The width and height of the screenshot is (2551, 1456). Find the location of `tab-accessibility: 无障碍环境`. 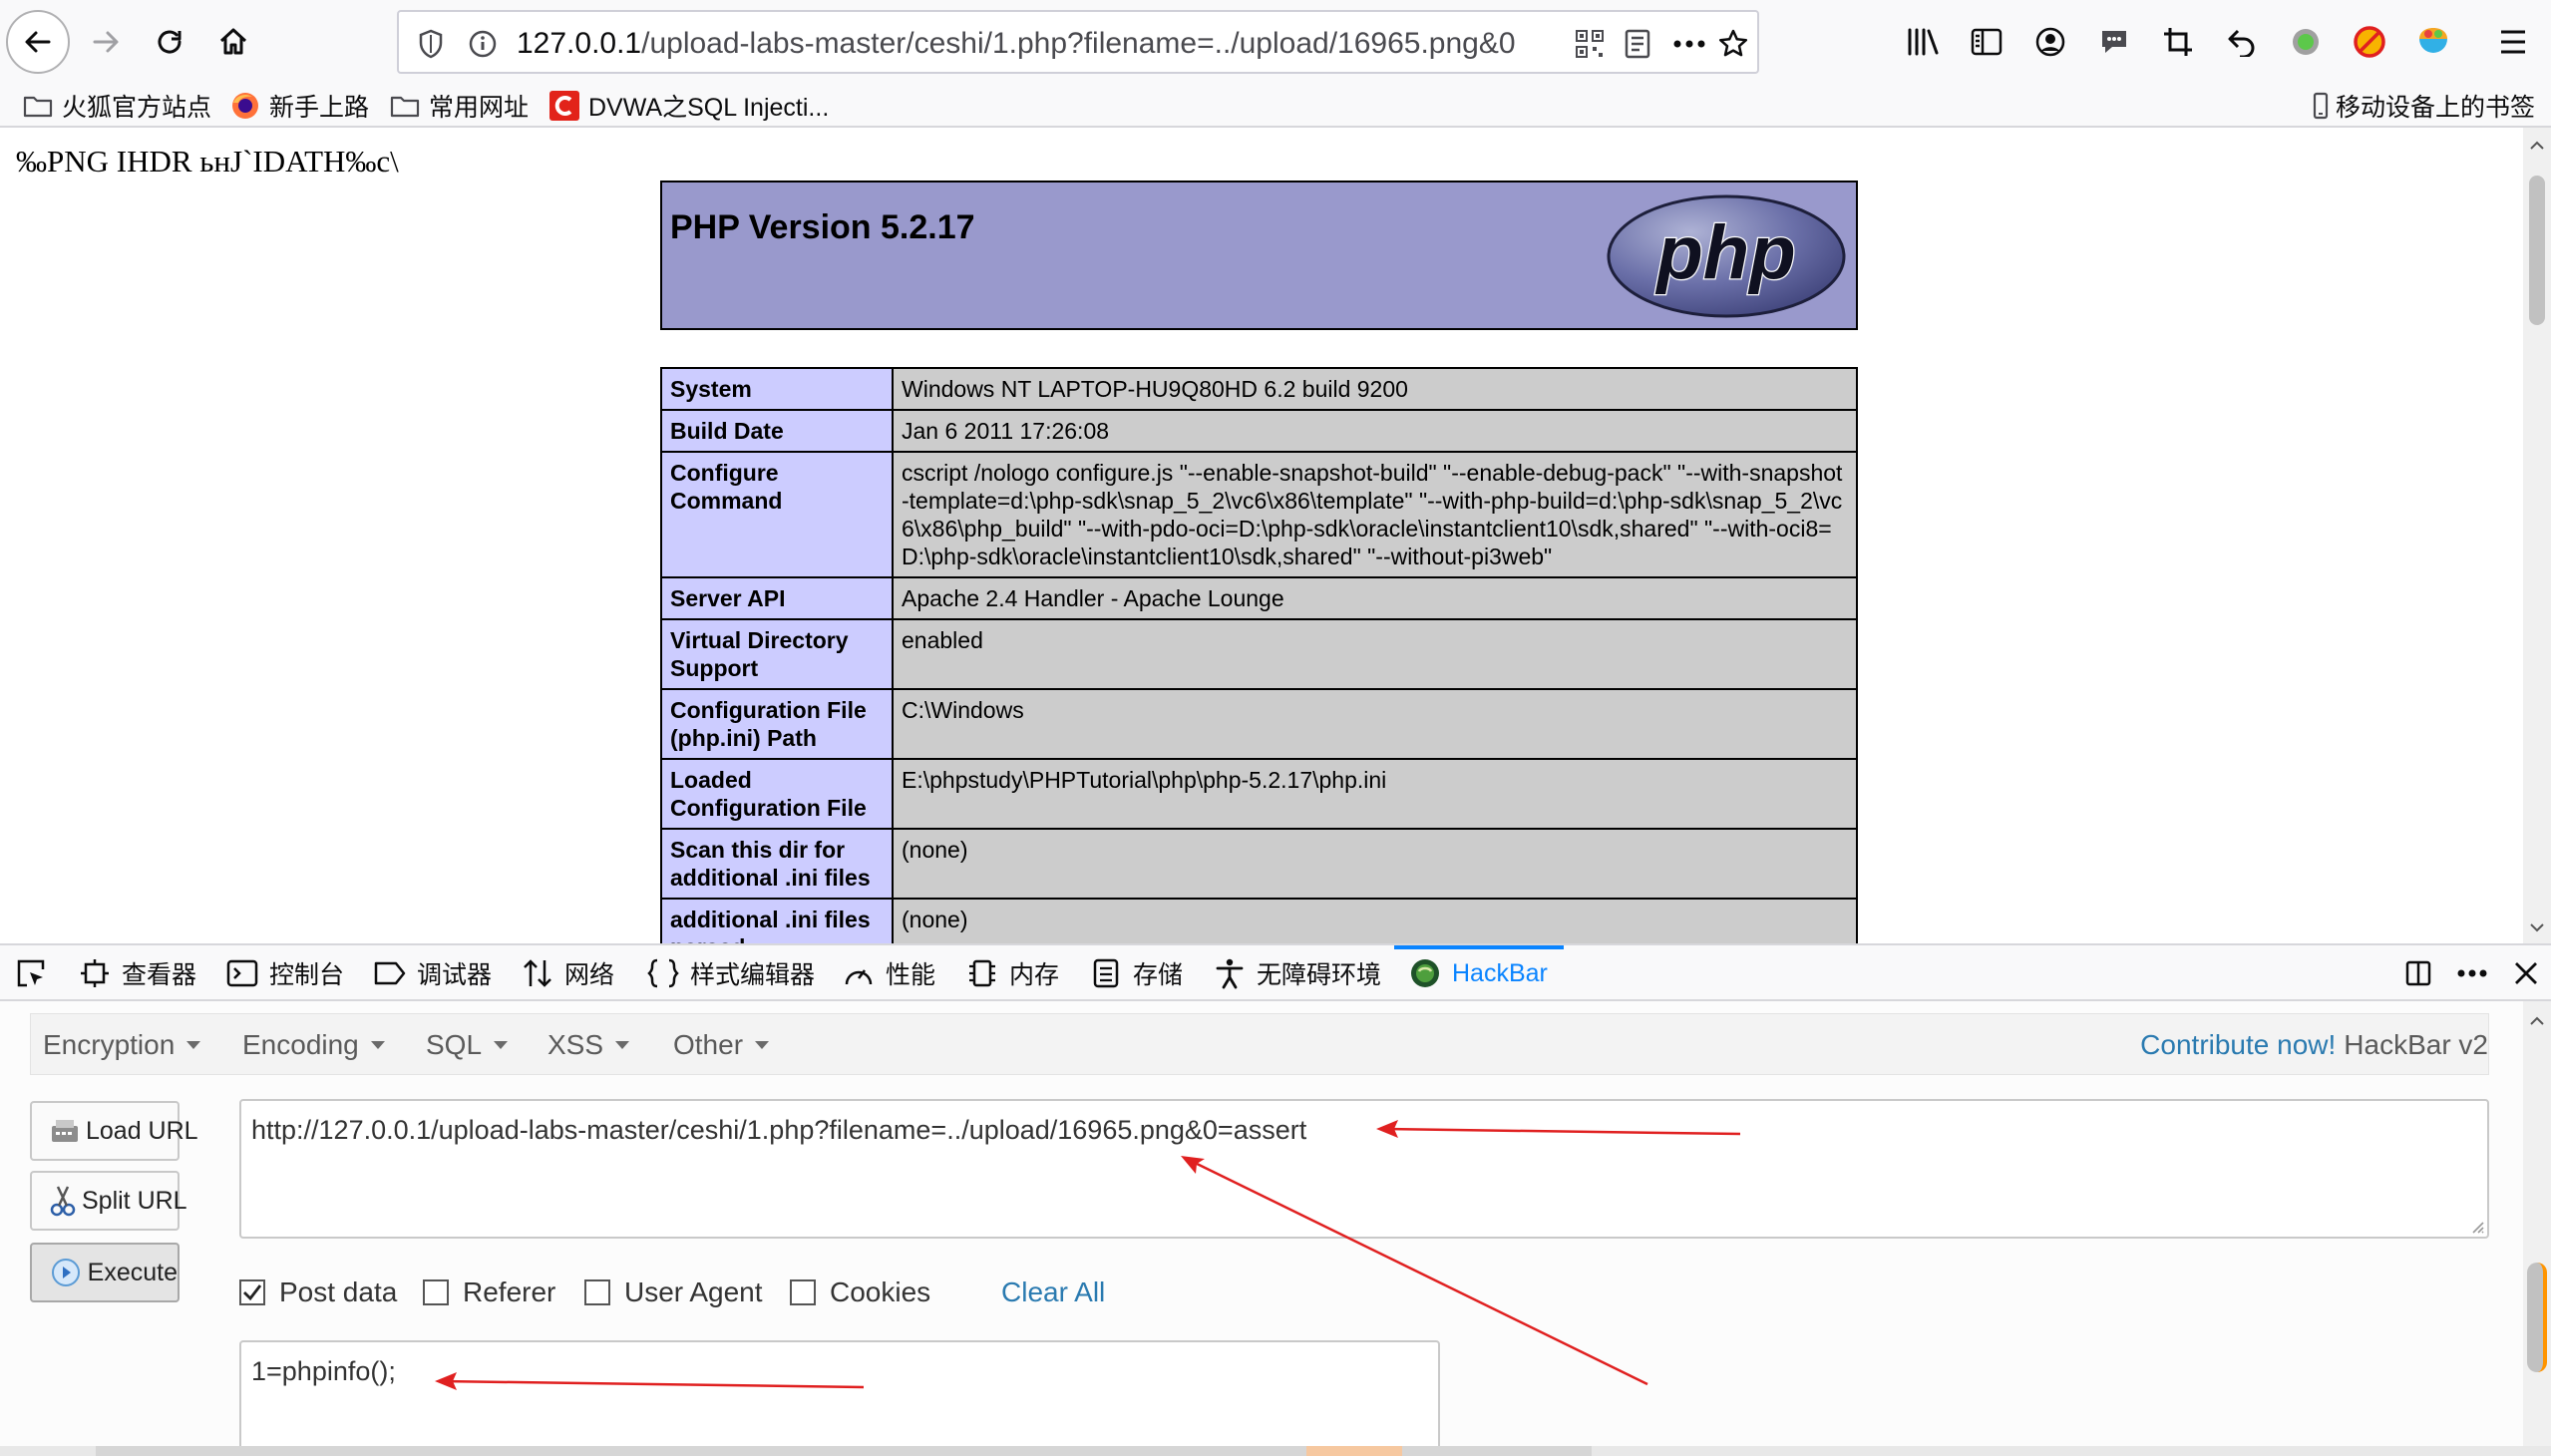

tab-accessibility: 无障碍环境 is located at coordinates (1297, 973).